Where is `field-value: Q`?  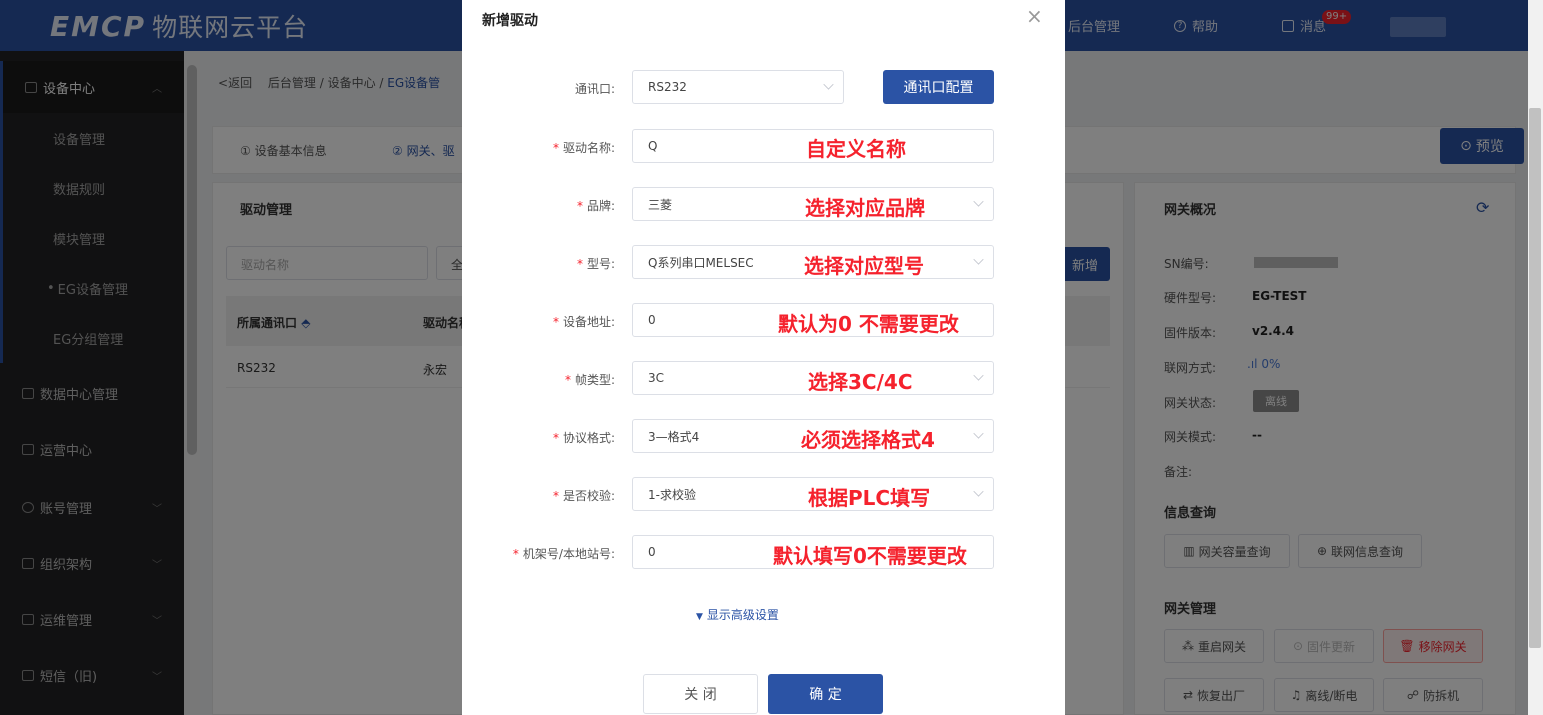 field-value: Q is located at coordinates (653, 146).